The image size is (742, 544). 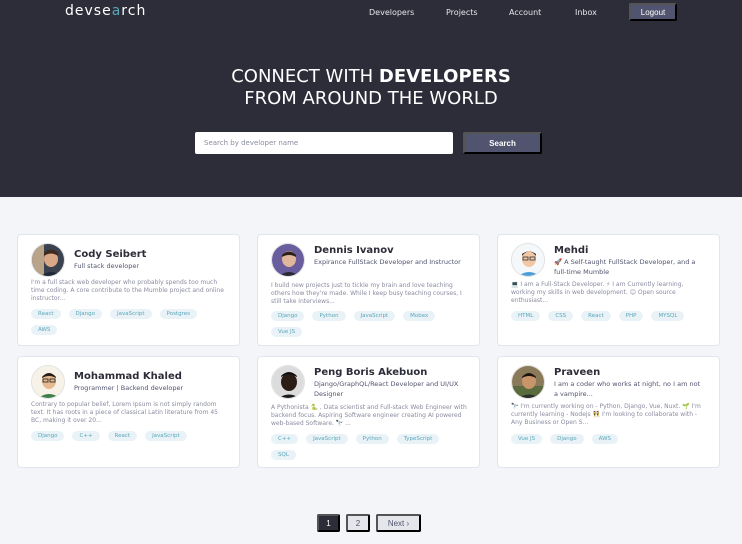 I want to click on search-input: Search by developer name, so click(x=324, y=143).